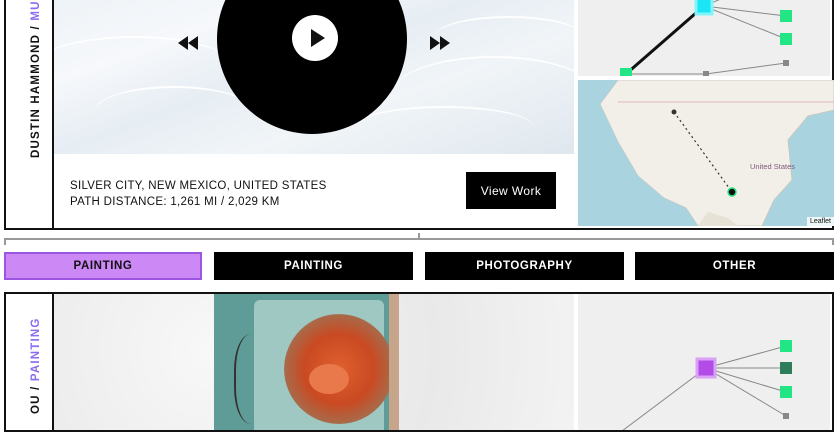 The image size is (840, 432). I want to click on view-work-button: View Work, so click(511, 190).